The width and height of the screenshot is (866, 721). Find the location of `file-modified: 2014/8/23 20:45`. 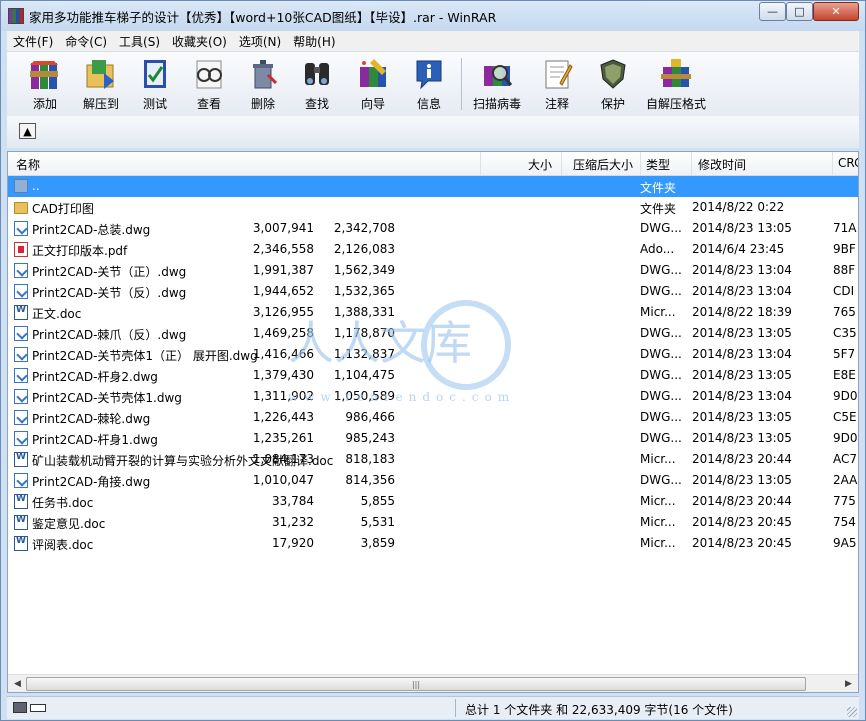

file-modified: 2014/8/23 20:45 is located at coordinates (742, 522).